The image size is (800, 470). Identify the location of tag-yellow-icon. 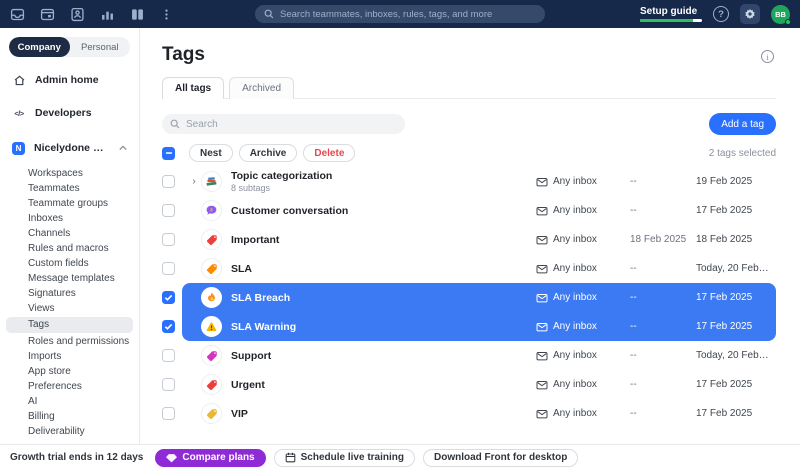
(211, 413).